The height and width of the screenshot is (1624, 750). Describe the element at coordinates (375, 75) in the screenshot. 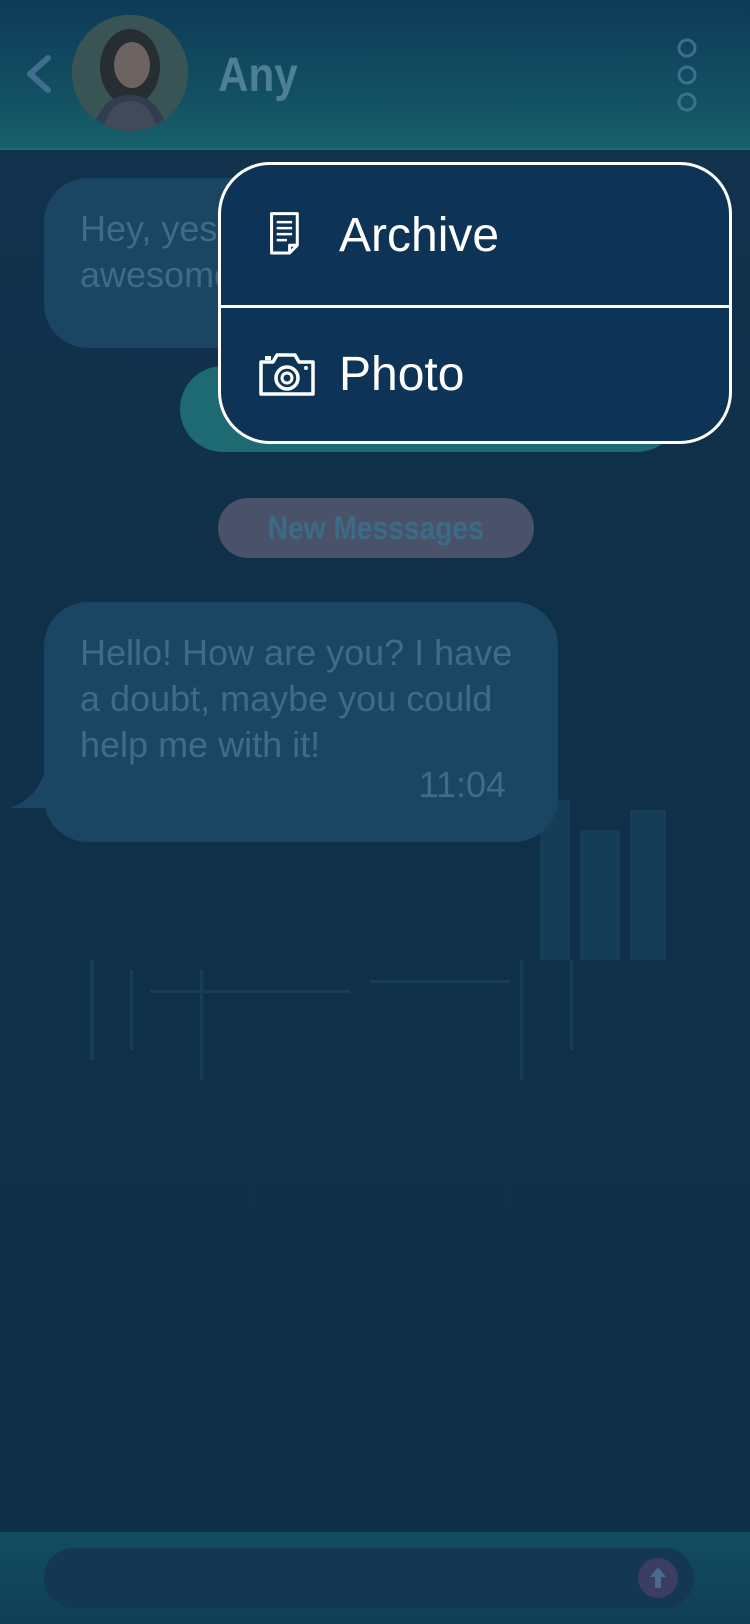

I see `chat-header: Any` at that location.